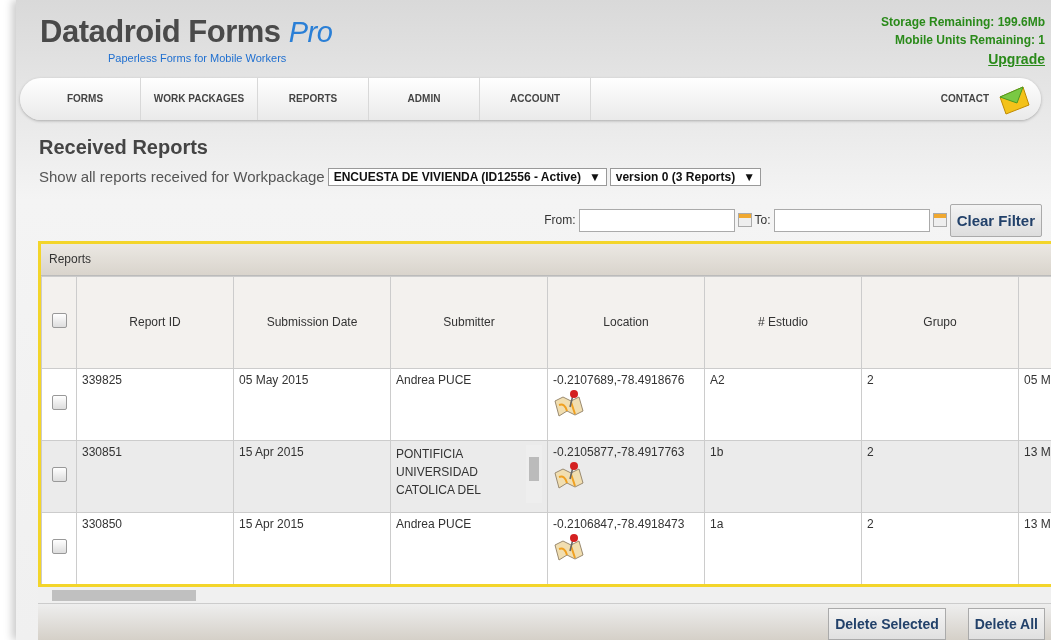 The height and width of the screenshot is (640, 1051). I want to click on table-cell: 339825, so click(102, 379).